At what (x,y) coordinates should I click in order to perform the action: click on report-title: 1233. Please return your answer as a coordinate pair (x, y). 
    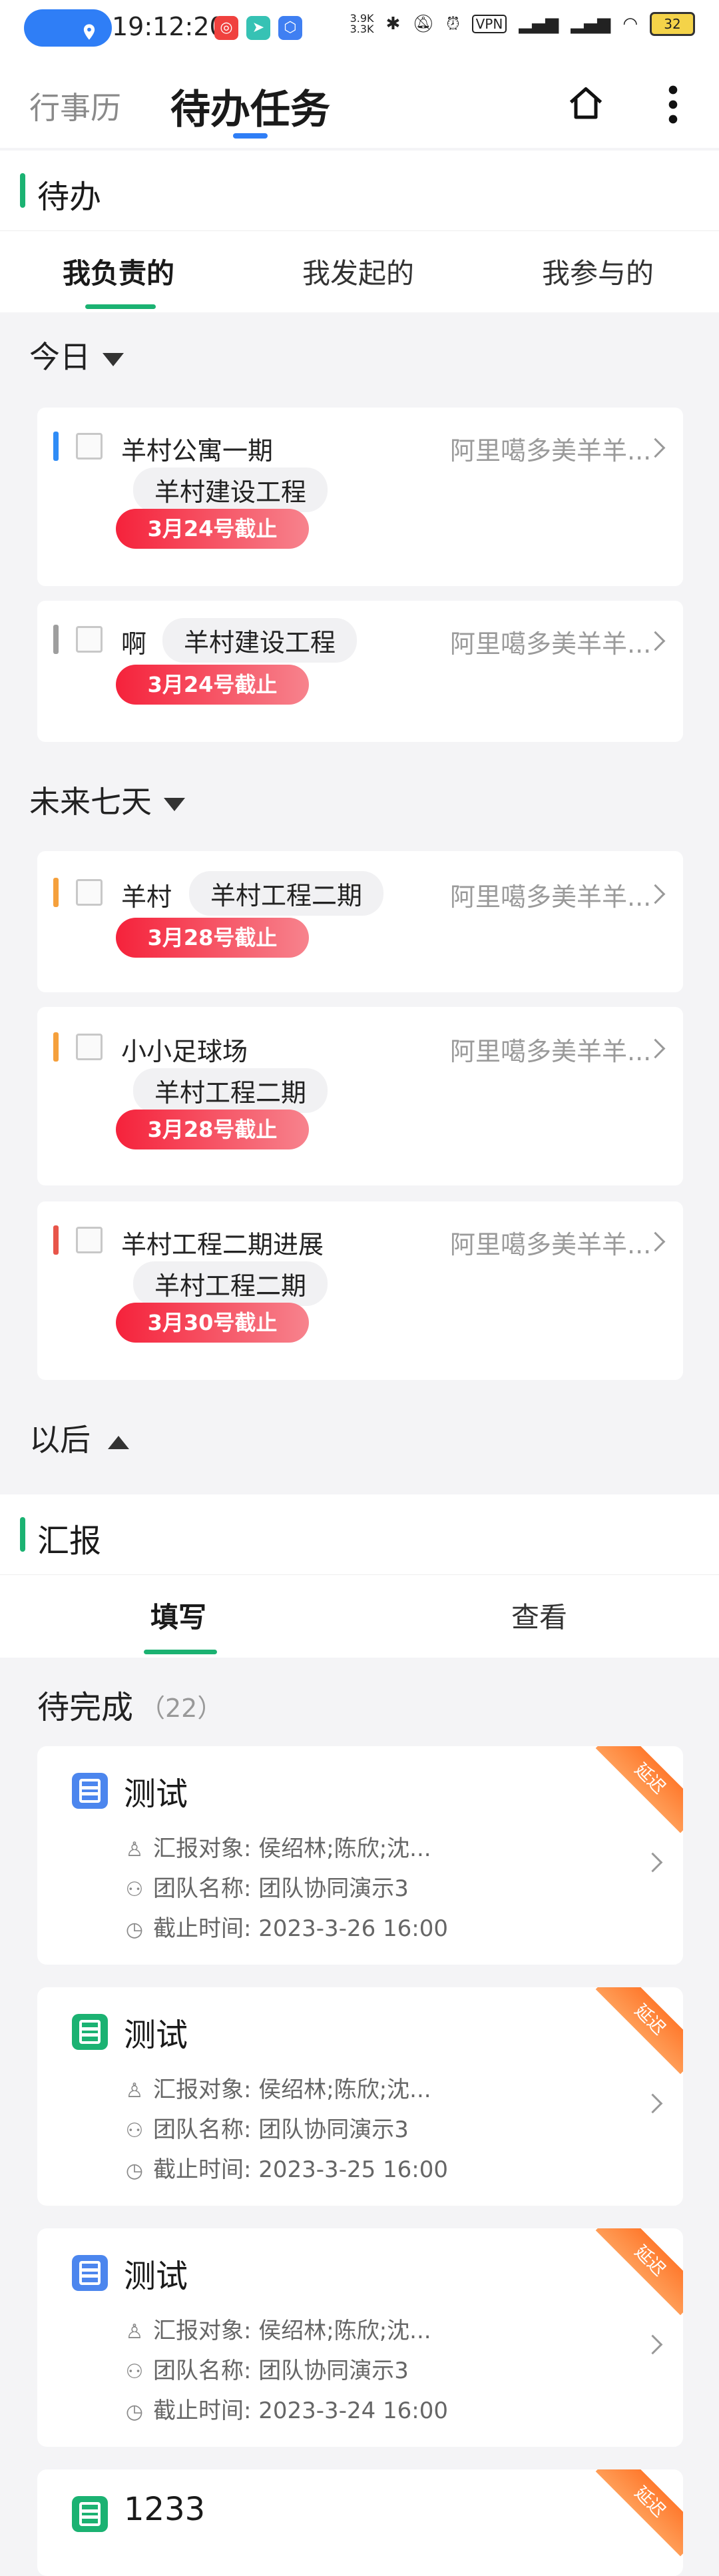
    Looking at the image, I should click on (165, 2509).